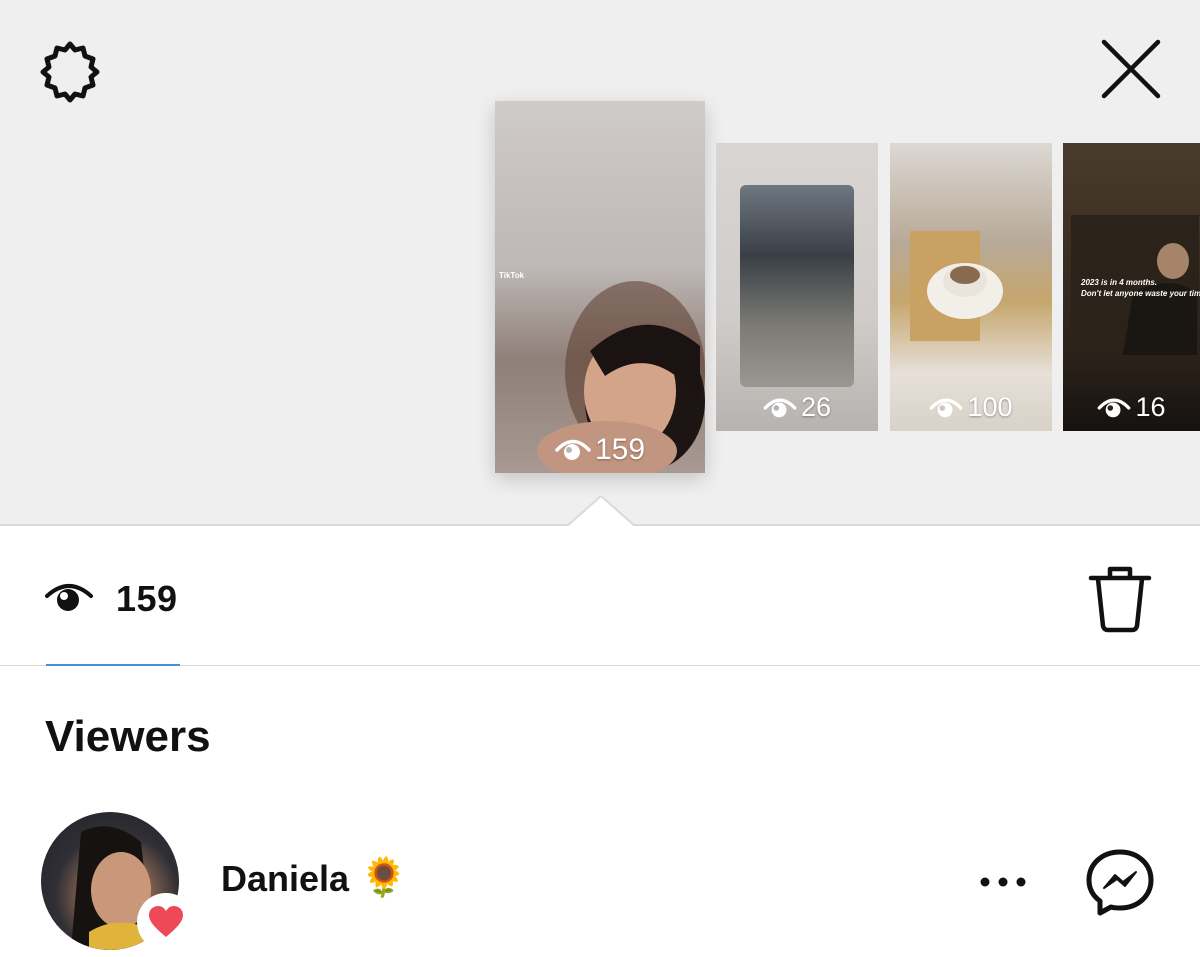 Image resolution: width=1200 pixels, height=957 pixels. I want to click on close-icon, so click(1131, 69).